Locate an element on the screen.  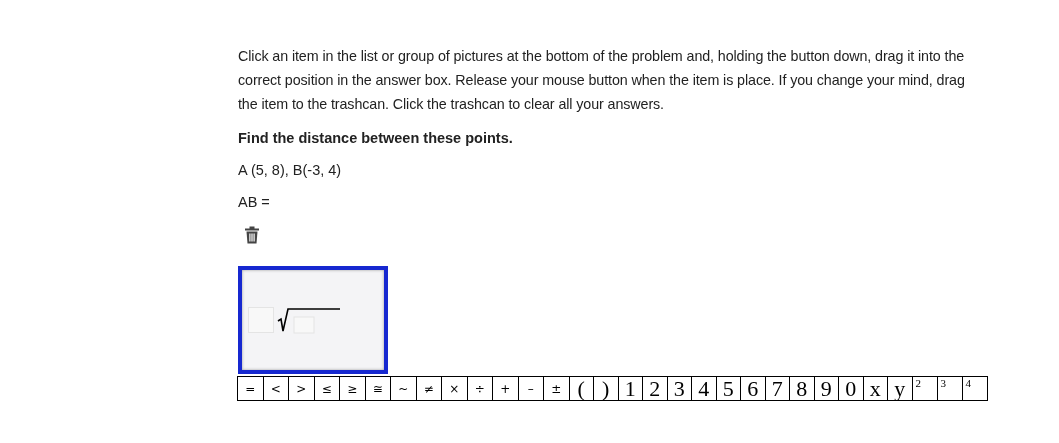
palette-tile: > is located at coordinates (301, 388).